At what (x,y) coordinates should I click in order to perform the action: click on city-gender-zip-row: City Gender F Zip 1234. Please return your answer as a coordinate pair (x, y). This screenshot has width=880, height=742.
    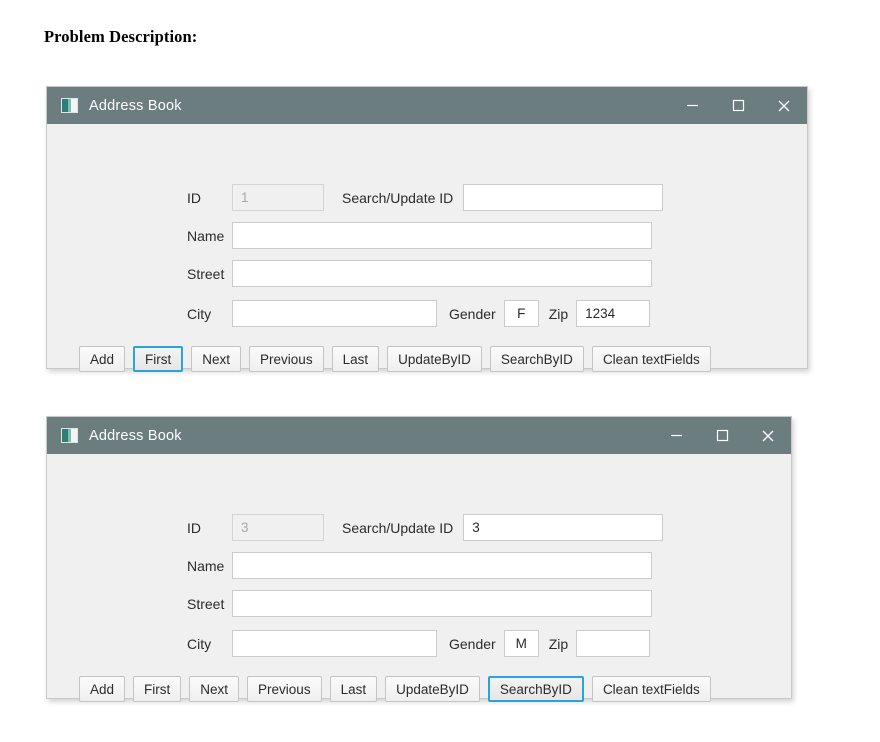
    Looking at the image, I should click on (419, 313).